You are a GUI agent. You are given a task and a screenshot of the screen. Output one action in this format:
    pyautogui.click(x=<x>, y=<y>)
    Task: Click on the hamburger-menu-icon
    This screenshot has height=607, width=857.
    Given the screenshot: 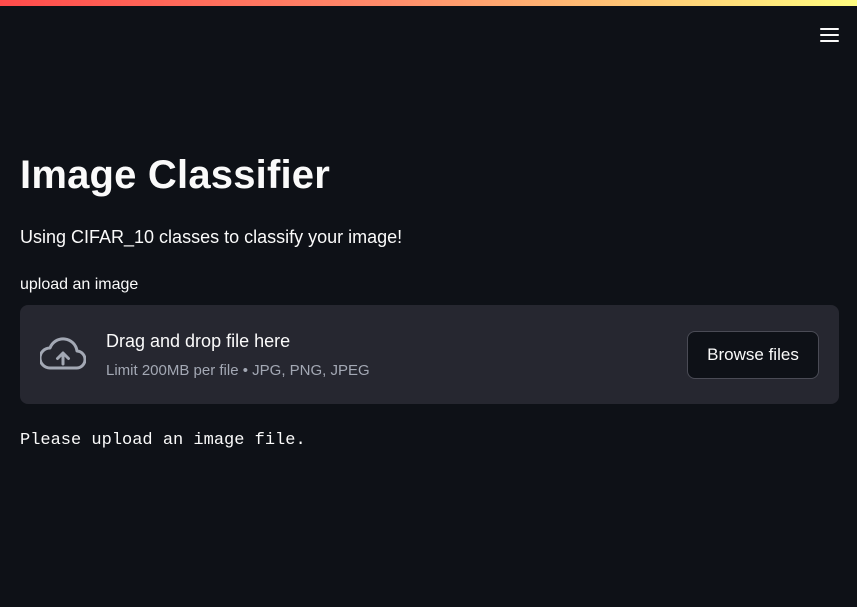 What is the action you would take?
    pyautogui.click(x=829, y=35)
    